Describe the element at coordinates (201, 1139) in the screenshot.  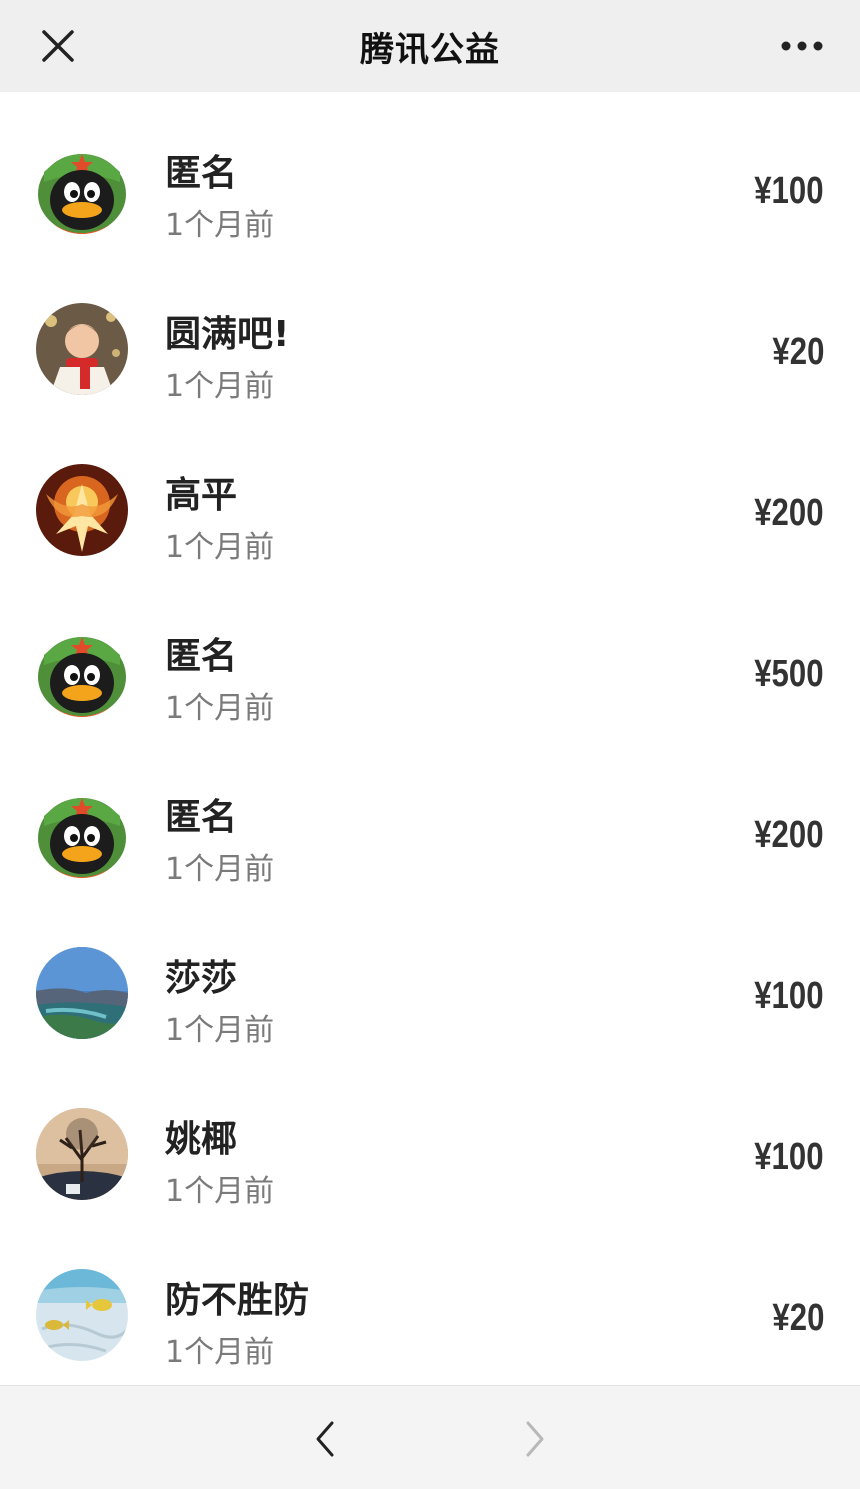
I see `donor-name: 姚椰` at that location.